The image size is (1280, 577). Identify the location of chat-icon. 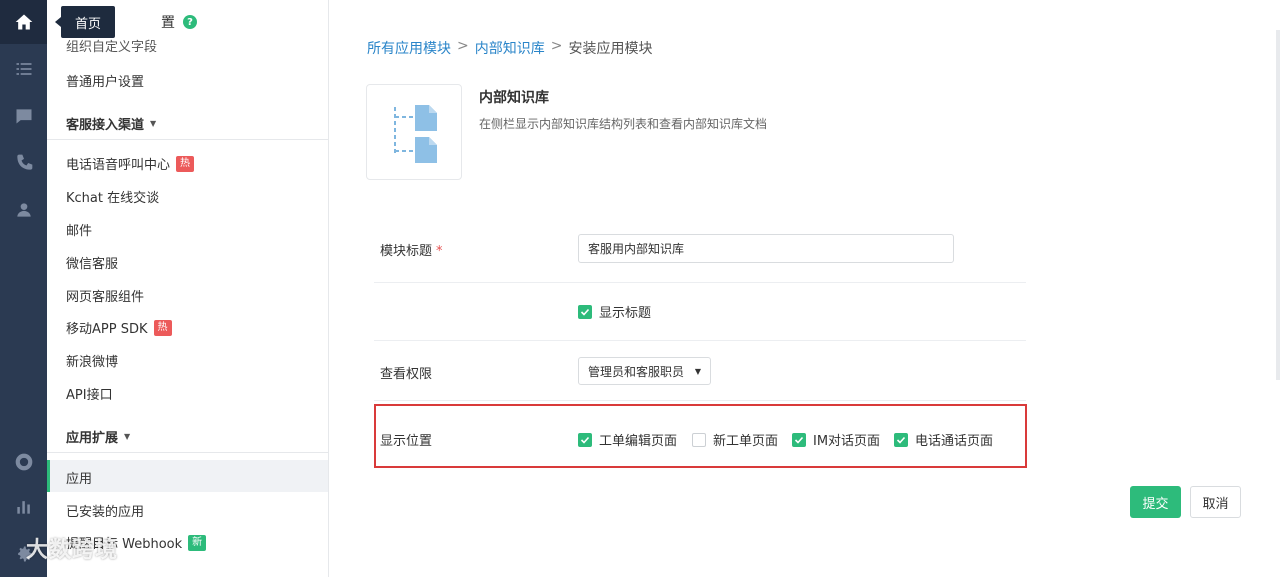
(23, 116).